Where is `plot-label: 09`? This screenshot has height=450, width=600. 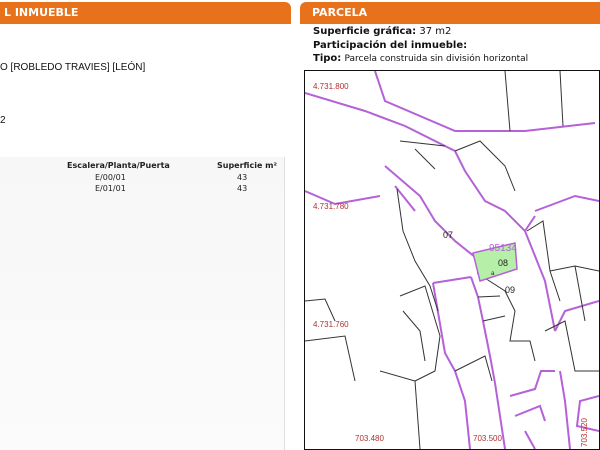 plot-label: 09 is located at coordinates (510, 290).